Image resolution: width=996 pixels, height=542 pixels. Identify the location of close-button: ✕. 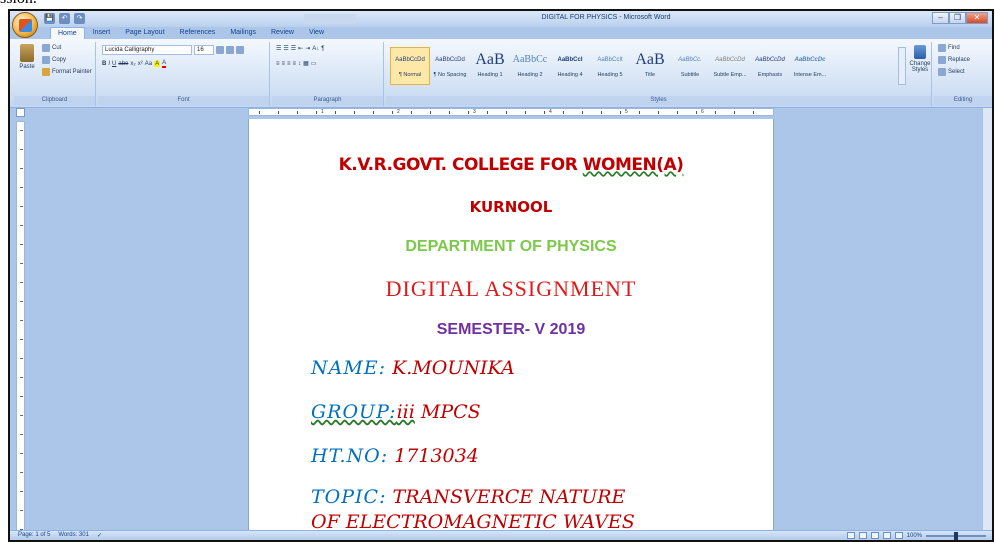
(977, 18).